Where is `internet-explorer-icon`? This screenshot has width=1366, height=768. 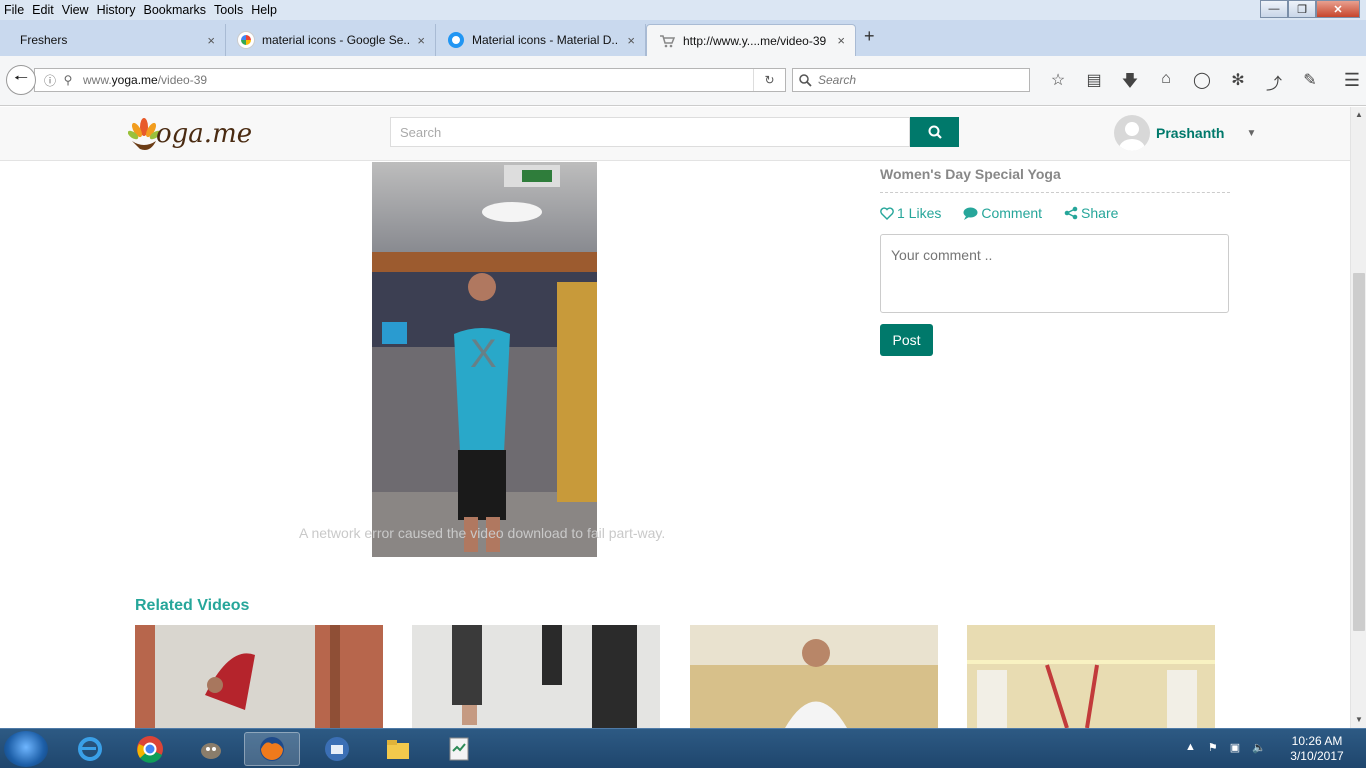 internet-explorer-icon is located at coordinates (90, 749).